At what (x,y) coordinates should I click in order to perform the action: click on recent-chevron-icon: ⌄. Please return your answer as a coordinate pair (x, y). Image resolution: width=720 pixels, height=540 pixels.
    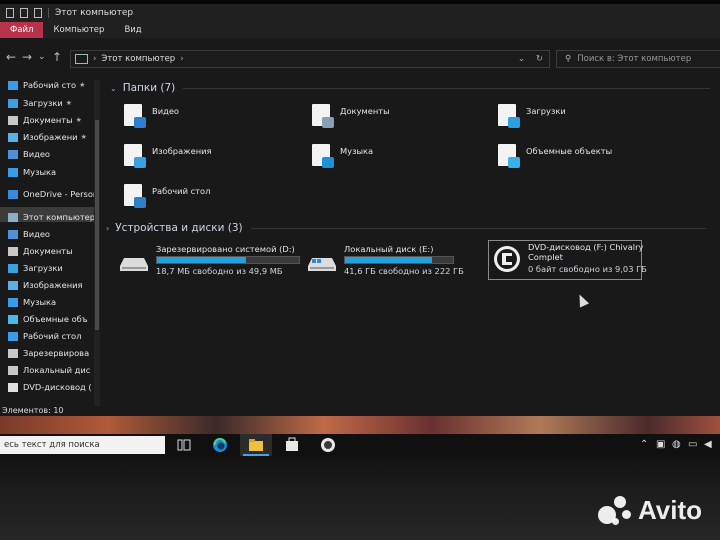
    Looking at the image, I should click on (42, 57).